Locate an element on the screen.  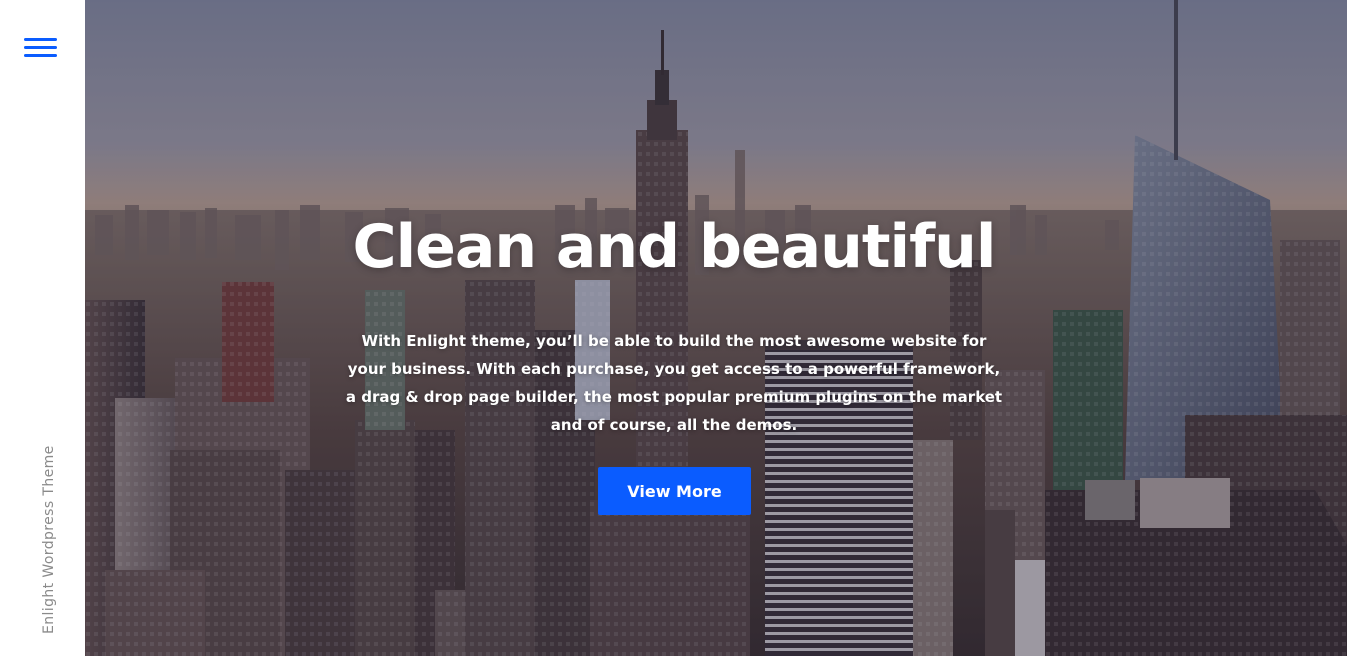
view-more-button: View More is located at coordinates (674, 491).